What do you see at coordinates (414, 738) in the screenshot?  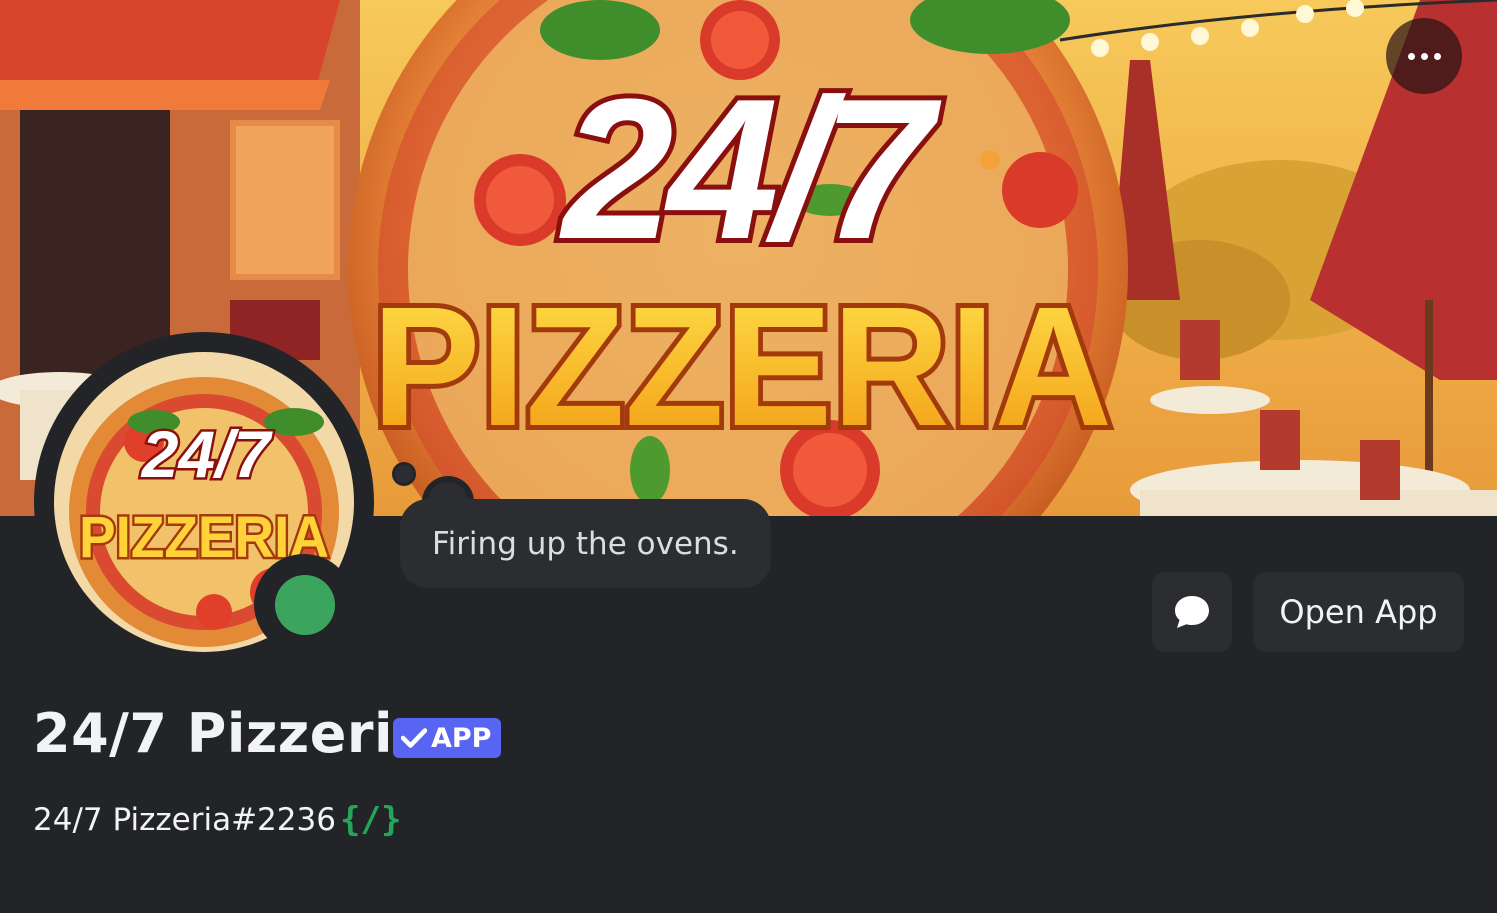 I see `checkmark-icon` at bounding box center [414, 738].